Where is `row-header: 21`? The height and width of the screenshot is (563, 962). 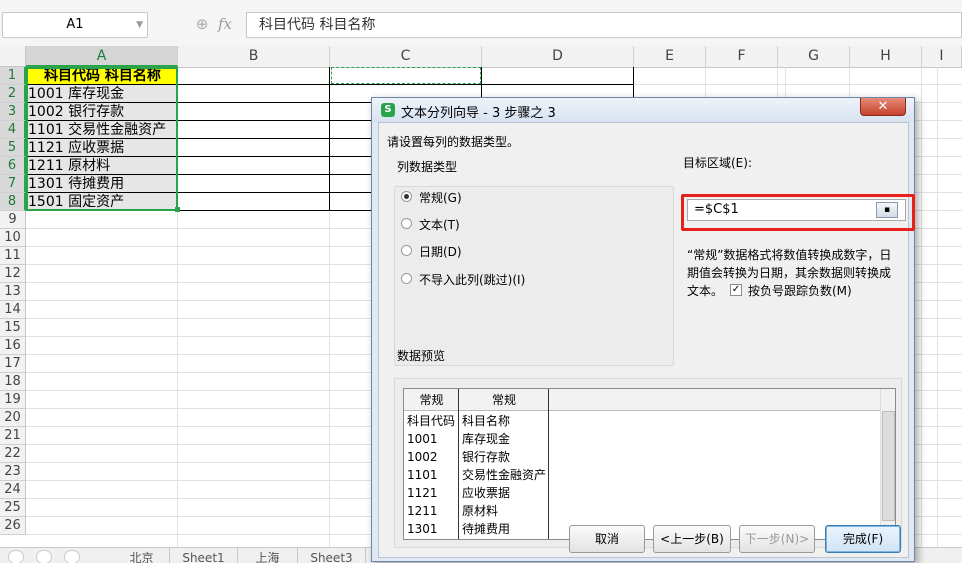 row-header: 21 is located at coordinates (13, 436).